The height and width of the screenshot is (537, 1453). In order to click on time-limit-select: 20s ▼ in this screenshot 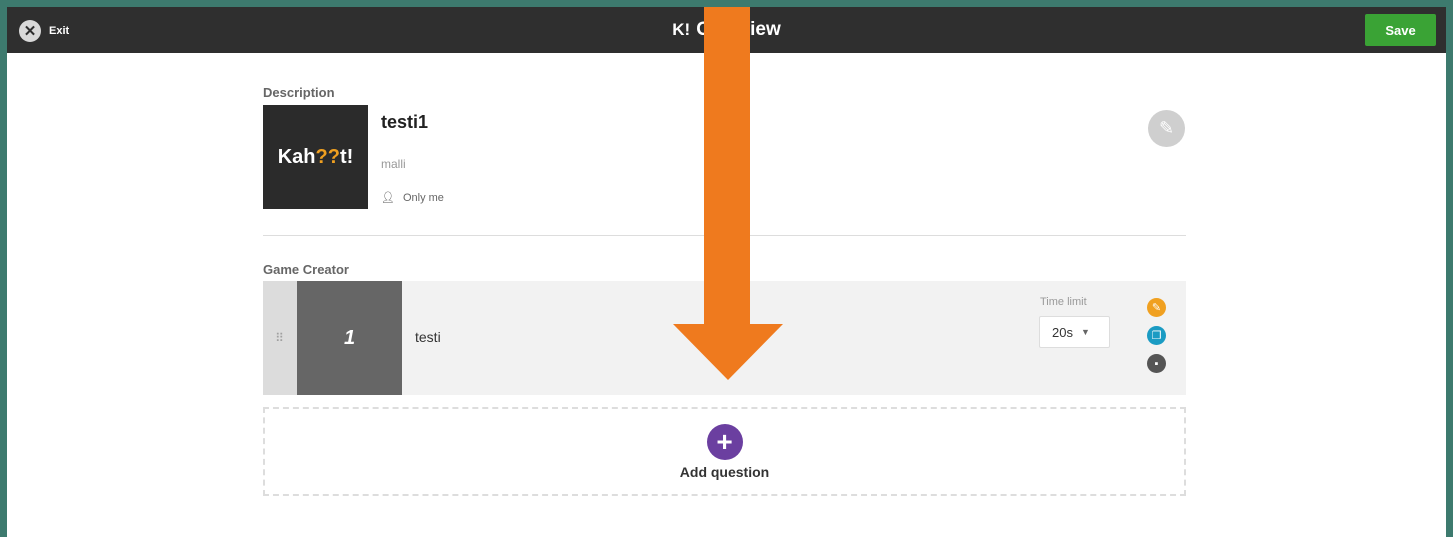, I will do `click(1074, 332)`.